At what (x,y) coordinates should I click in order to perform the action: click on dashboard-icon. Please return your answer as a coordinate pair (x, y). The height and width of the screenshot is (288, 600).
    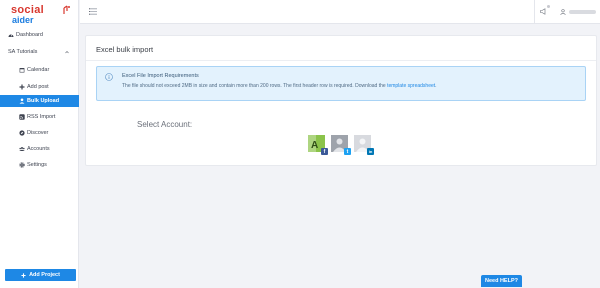
    Looking at the image, I should click on (11, 35).